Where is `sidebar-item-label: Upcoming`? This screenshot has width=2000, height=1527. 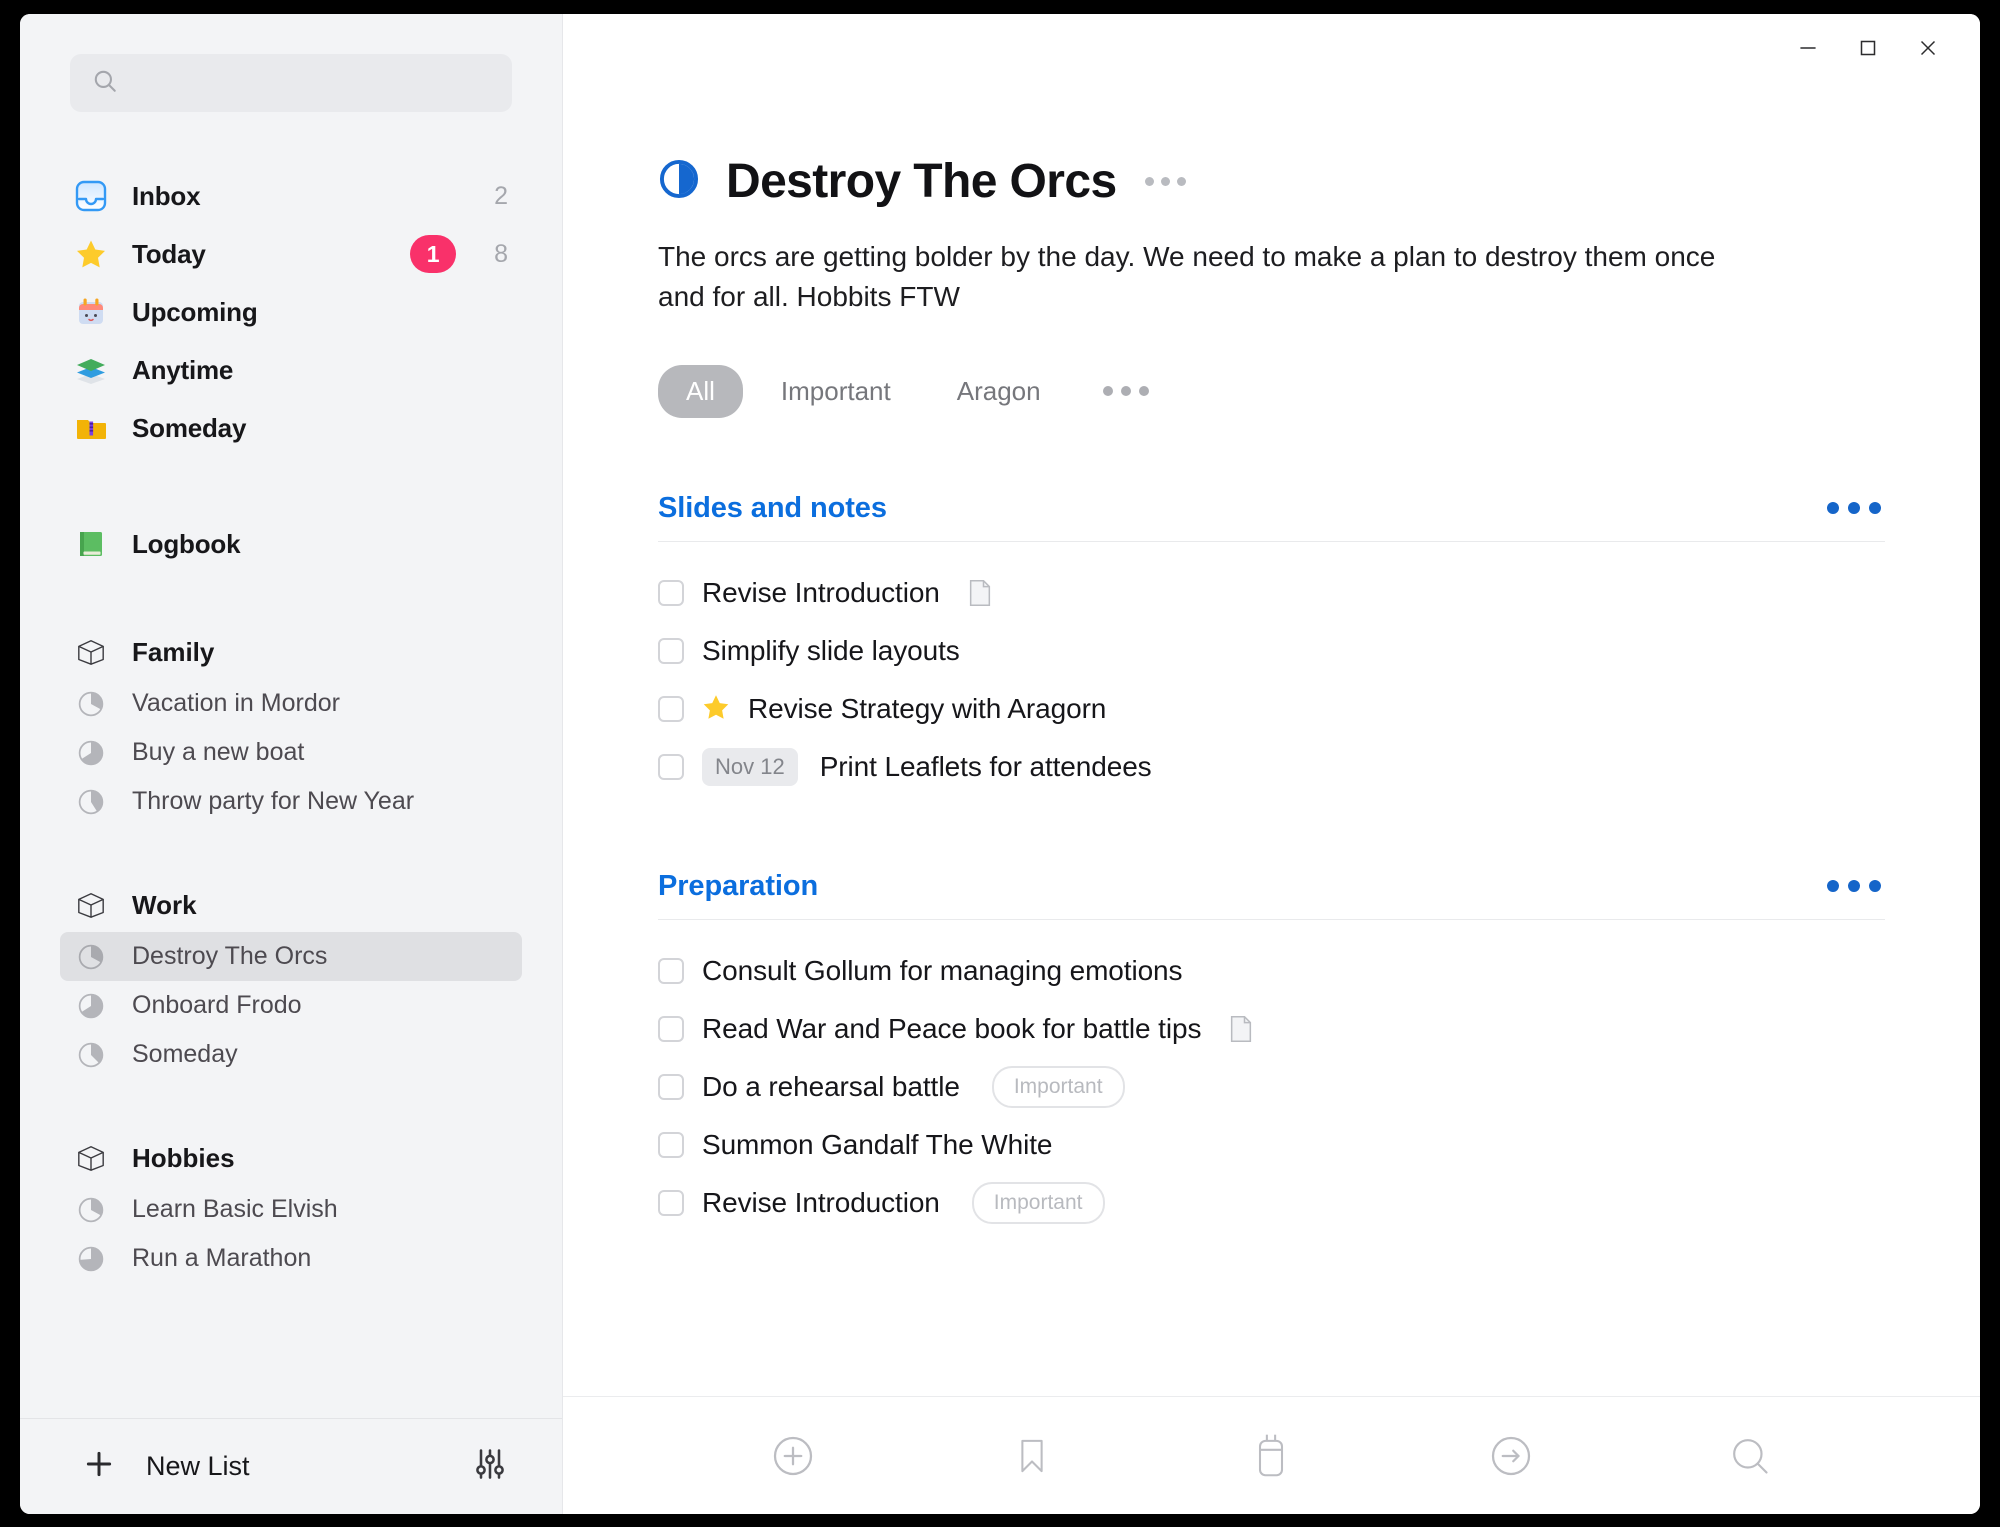 sidebar-item-label: Upcoming is located at coordinates (195, 311).